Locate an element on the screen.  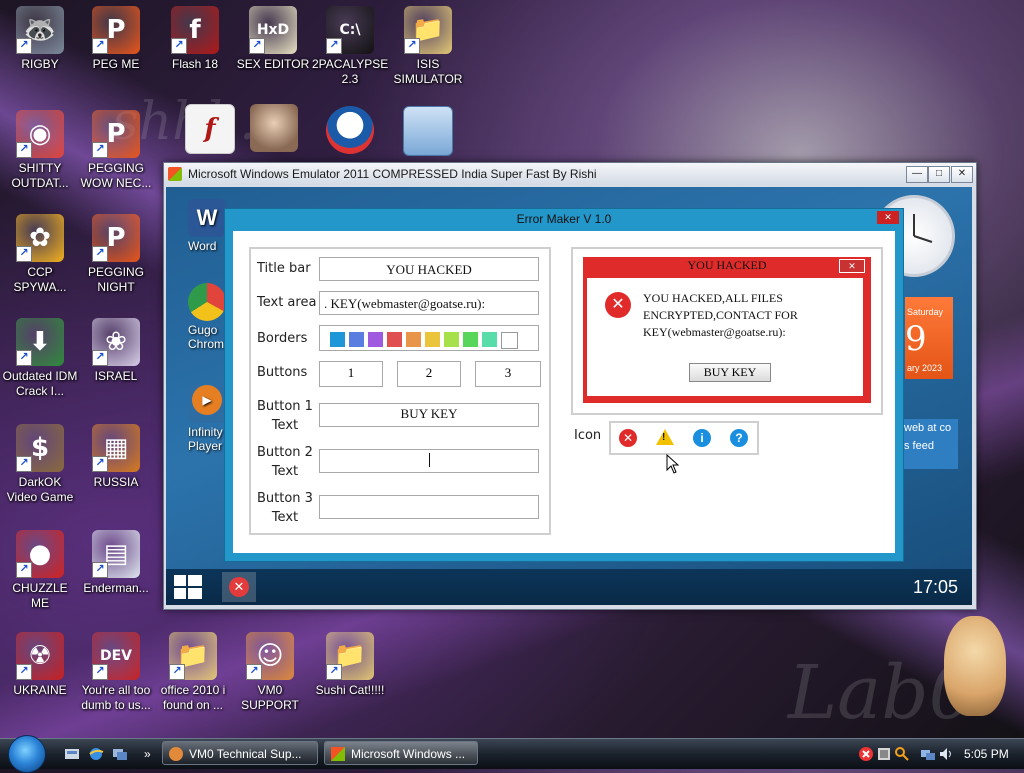
icon-label: Icon is located at coordinates (588, 435).